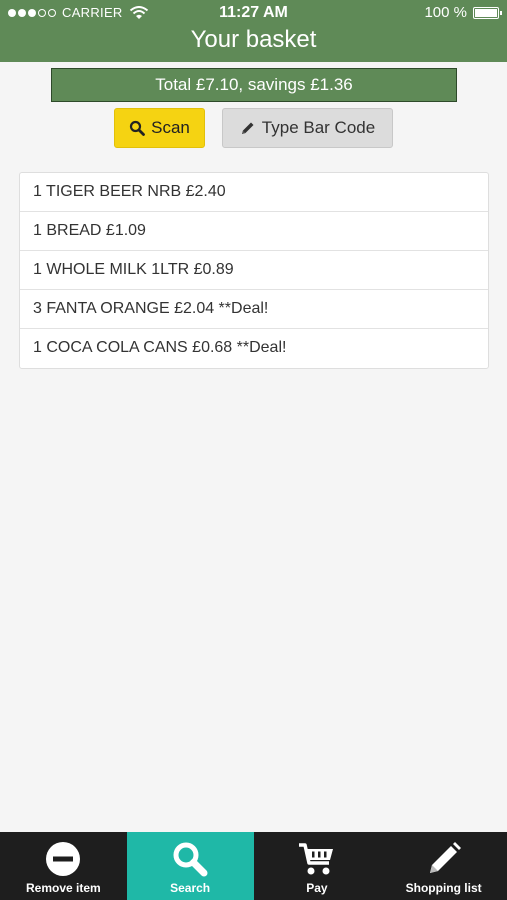 Image resolution: width=507 pixels, height=900 pixels. I want to click on tab-remove-item: Remove item, so click(63, 866).